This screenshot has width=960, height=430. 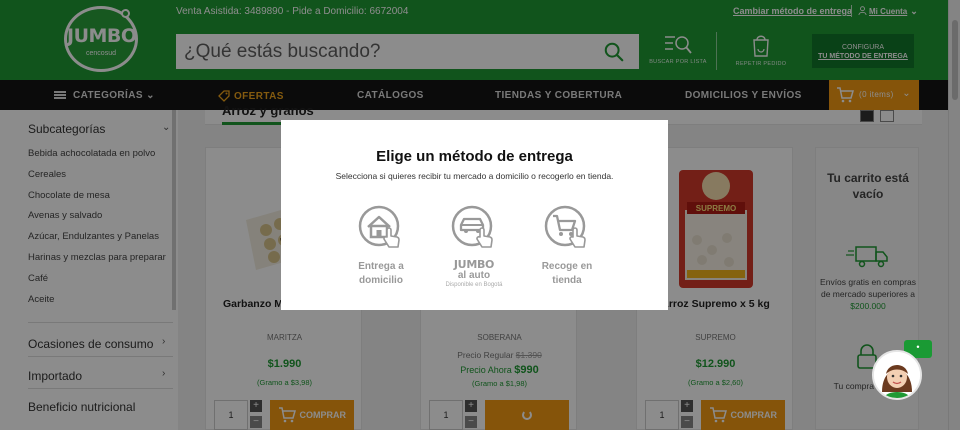 What do you see at coordinates (474, 285) in the screenshot?
I see `option-car-note: Disponible en Bogotá` at bounding box center [474, 285].